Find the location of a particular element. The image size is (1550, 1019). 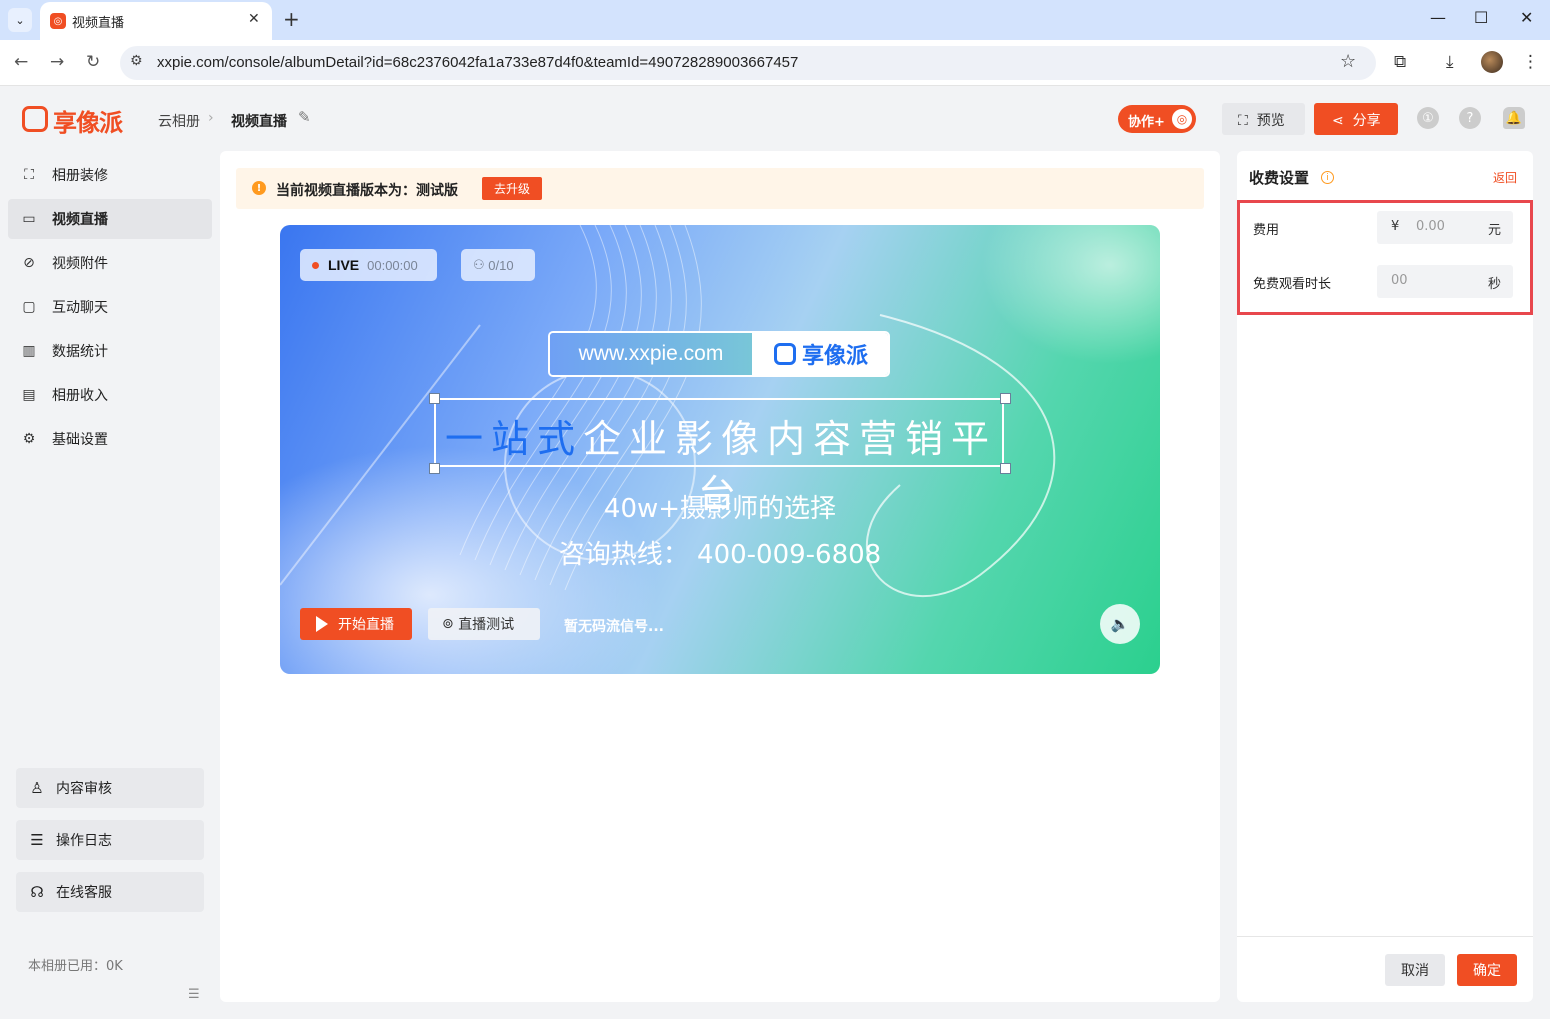

sidebar-item-label: 相册装修 is located at coordinates (80, 176).